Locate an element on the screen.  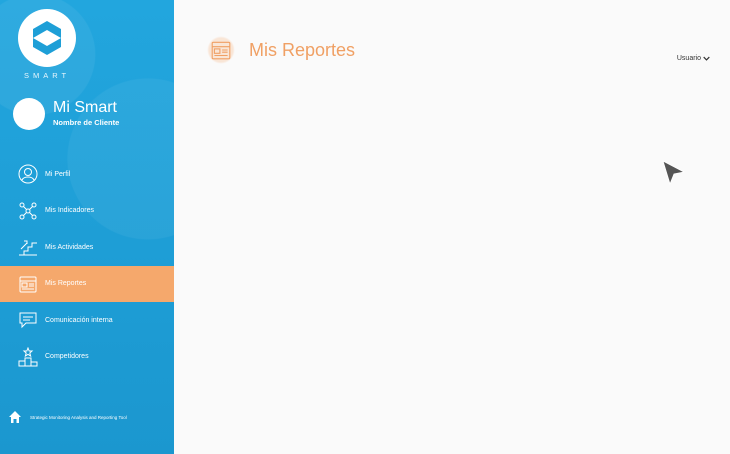
sidebar-item-mis-actividades: Mis Actividades is located at coordinates (87, 247).